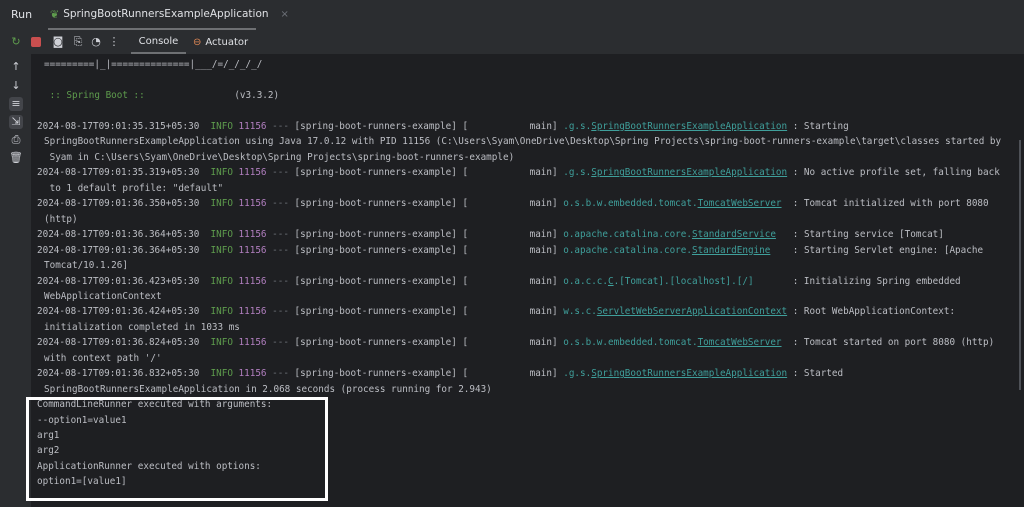  Describe the element at coordinates (585, 281) in the screenshot. I see `logger-prefix: o.a.c.c.` at that location.